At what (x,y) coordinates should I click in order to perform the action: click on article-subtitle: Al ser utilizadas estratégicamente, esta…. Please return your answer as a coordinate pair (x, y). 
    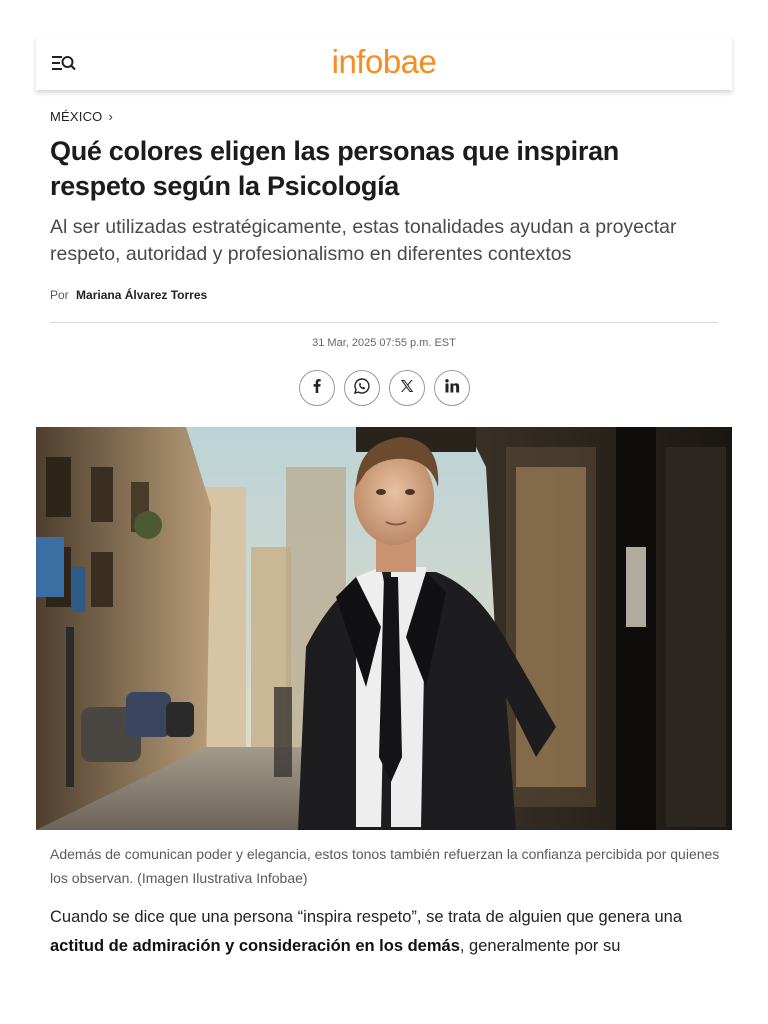
    Looking at the image, I should click on (363, 240).